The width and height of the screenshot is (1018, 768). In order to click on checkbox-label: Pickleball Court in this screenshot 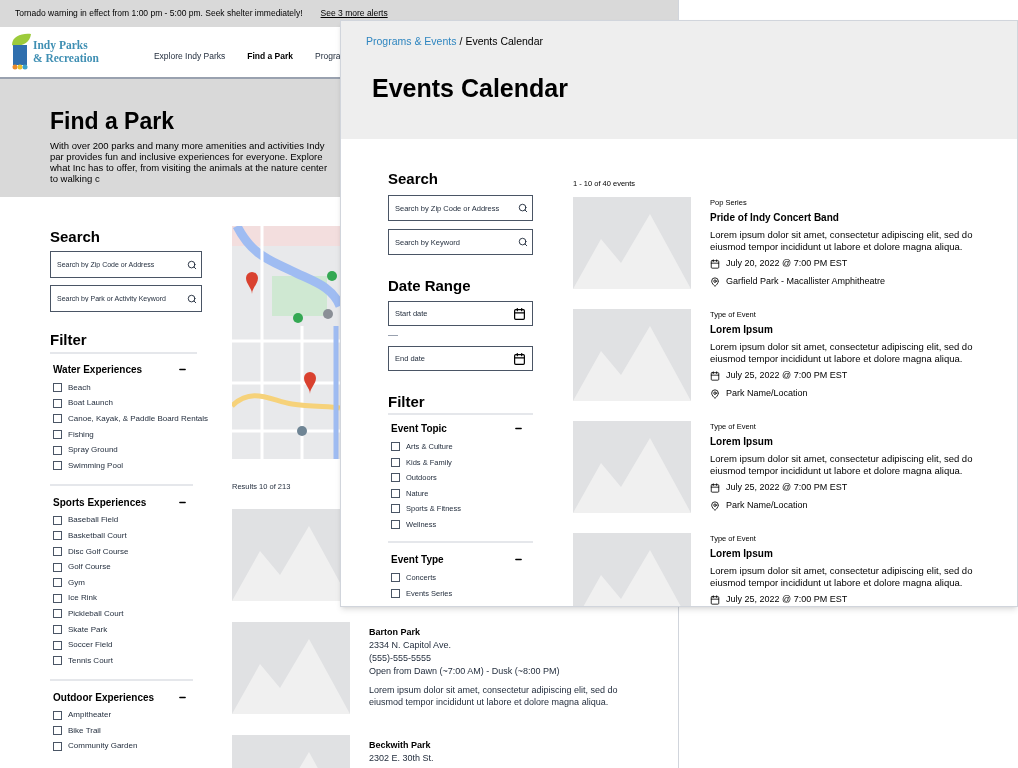, I will do `click(96, 613)`.